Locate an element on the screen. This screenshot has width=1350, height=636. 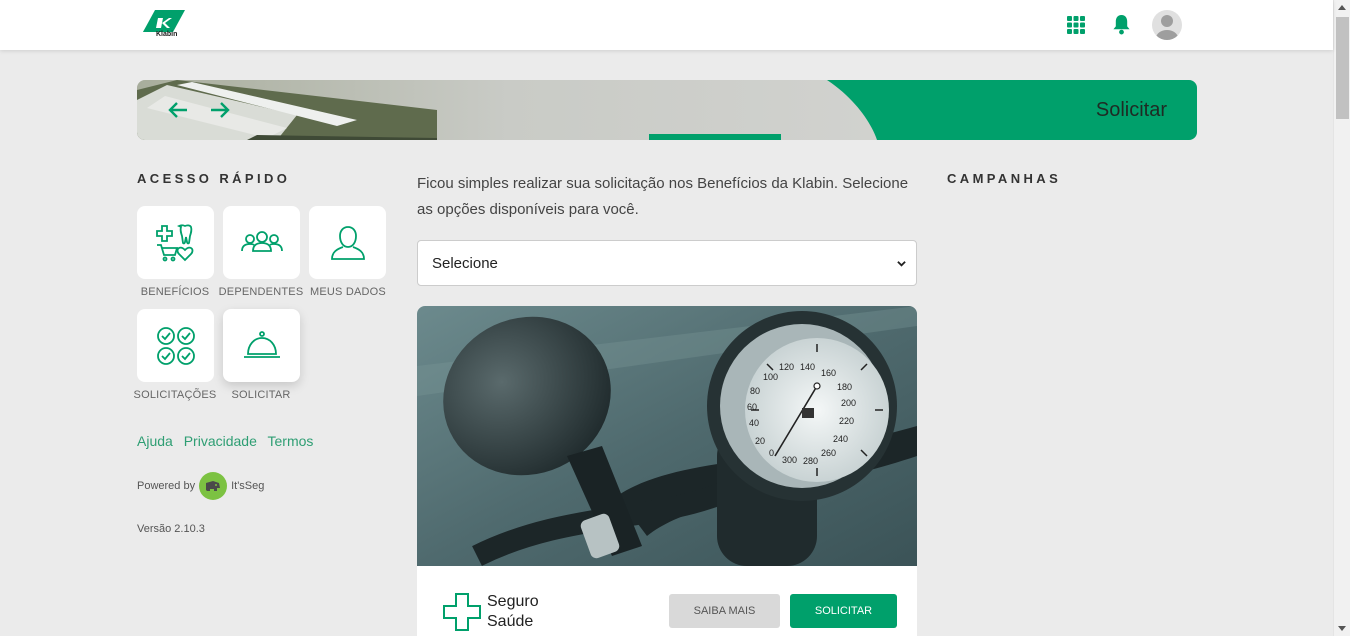
powered-by: Powered by It'sSeg is located at coordinates (200, 486).